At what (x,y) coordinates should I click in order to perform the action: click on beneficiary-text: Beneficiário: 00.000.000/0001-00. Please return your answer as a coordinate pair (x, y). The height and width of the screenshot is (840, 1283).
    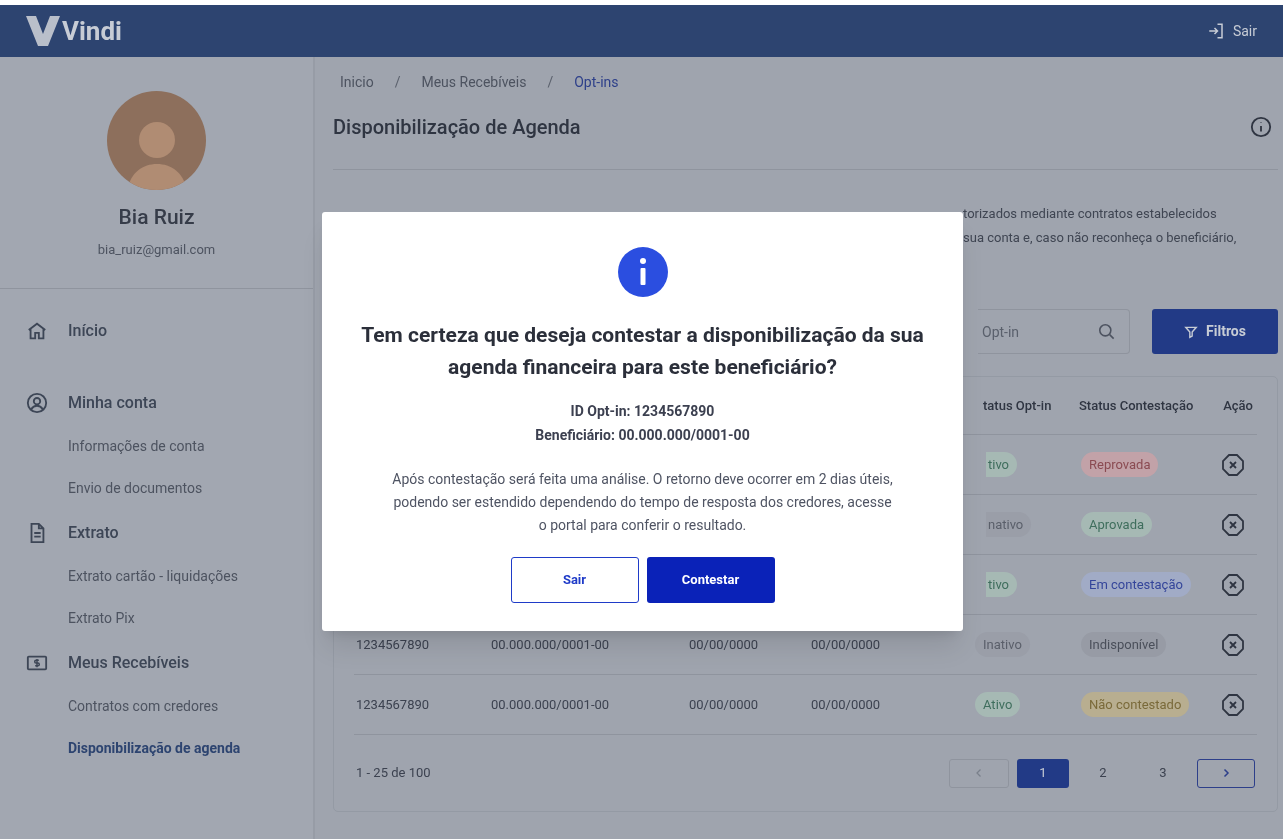
    Looking at the image, I should click on (642, 435).